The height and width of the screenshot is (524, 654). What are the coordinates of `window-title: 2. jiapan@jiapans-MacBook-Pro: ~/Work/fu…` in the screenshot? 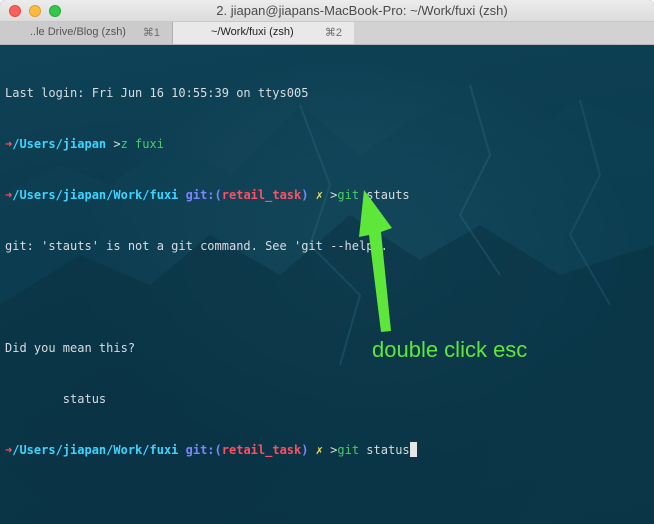 It's located at (362, 10).